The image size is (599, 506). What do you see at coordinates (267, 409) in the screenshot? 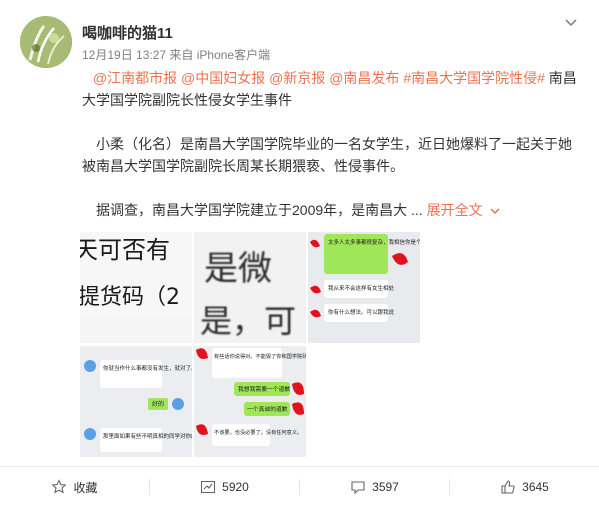
I see `image-text: 一个真诚的道歉` at bounding box center [267, 409].